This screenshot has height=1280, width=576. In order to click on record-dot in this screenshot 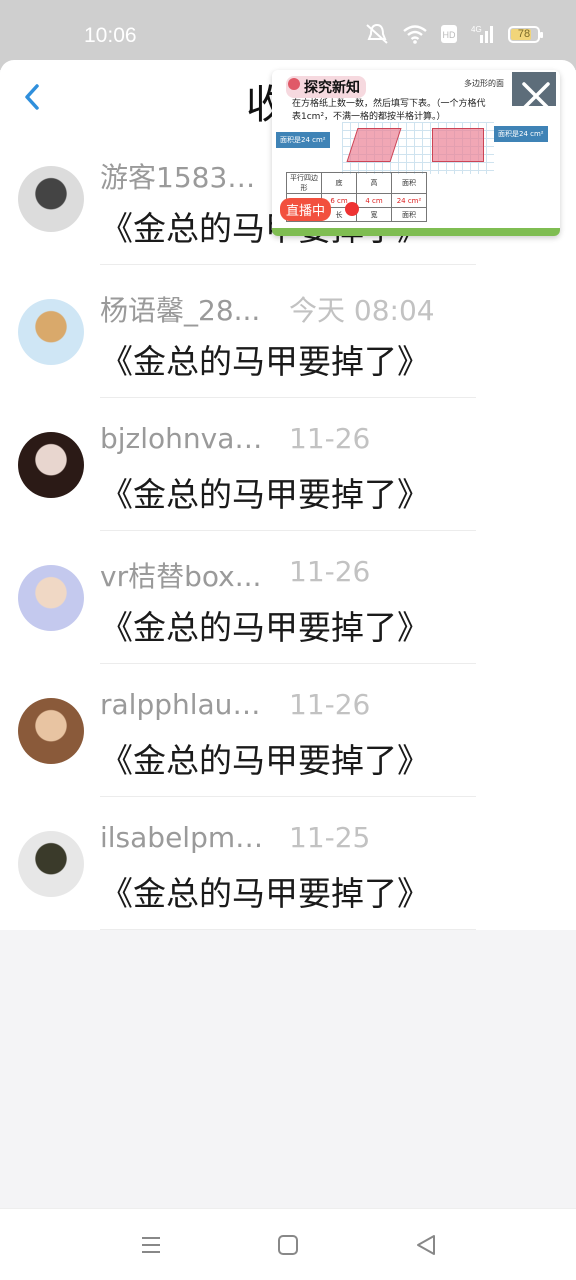, I will do `click(352, 209)`.